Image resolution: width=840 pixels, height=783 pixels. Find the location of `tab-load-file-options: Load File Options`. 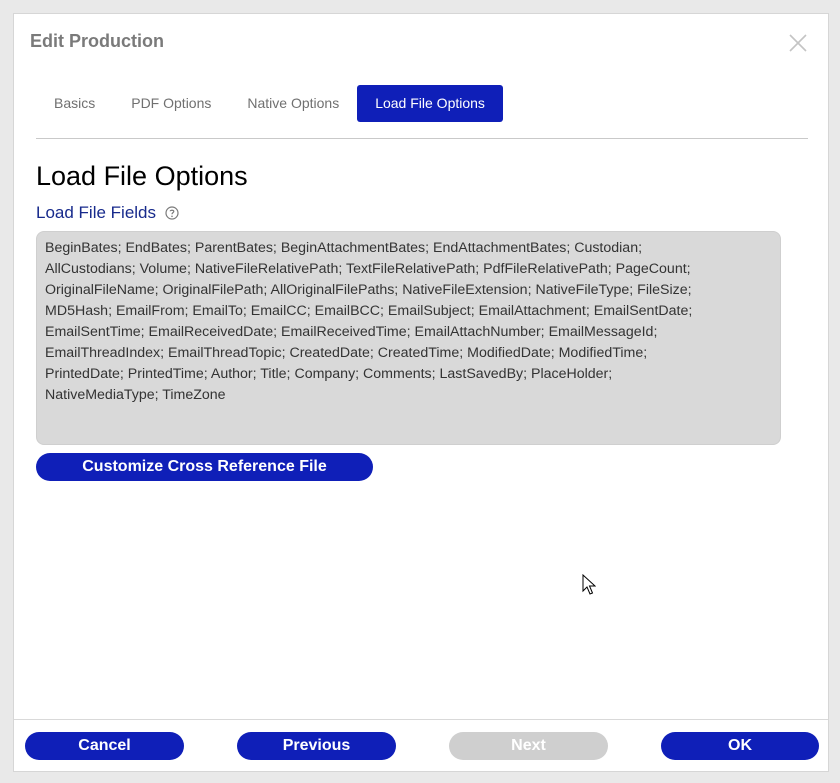

tab-load-file-options: Load File Options is located at coordinates (430, 103).